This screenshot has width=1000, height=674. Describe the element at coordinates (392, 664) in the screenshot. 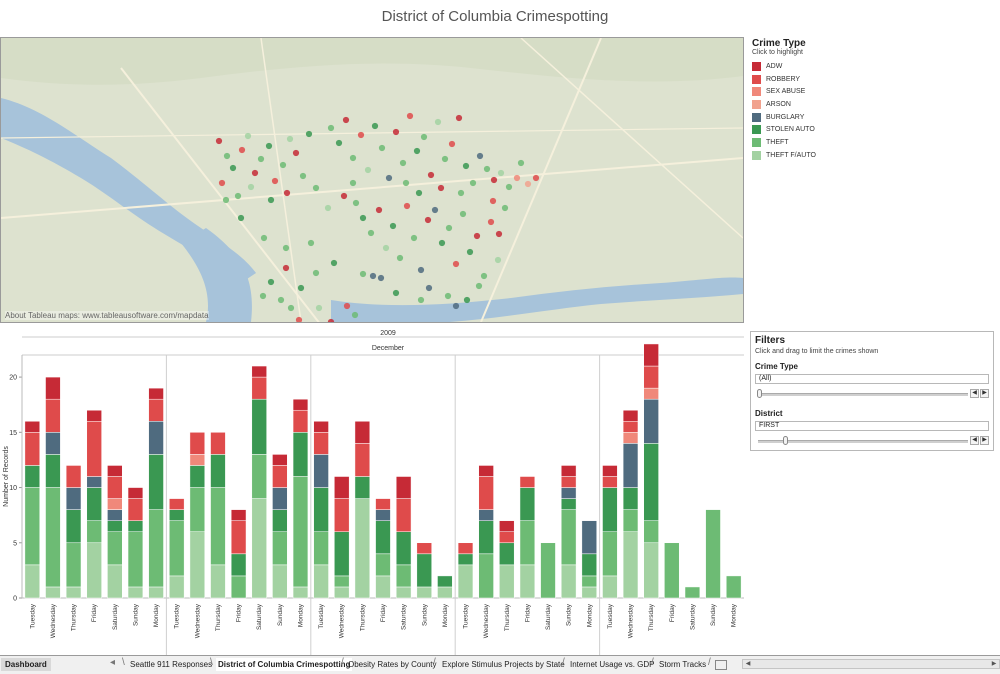

I see `tab-obesity-rates: Obesity Rates by County` at that location.